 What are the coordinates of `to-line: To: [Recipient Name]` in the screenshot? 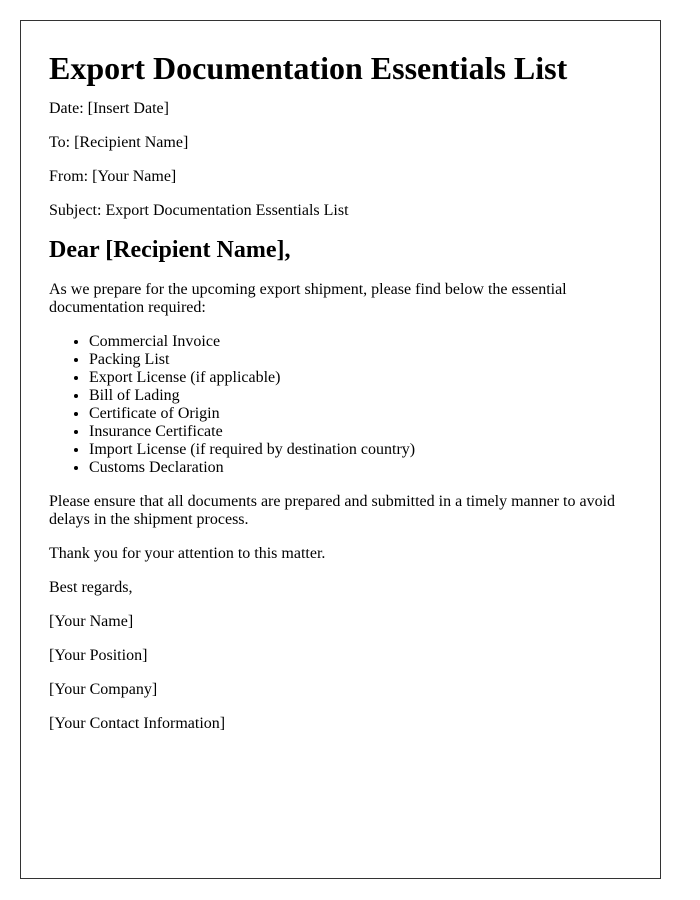 It's located at (119, 142).